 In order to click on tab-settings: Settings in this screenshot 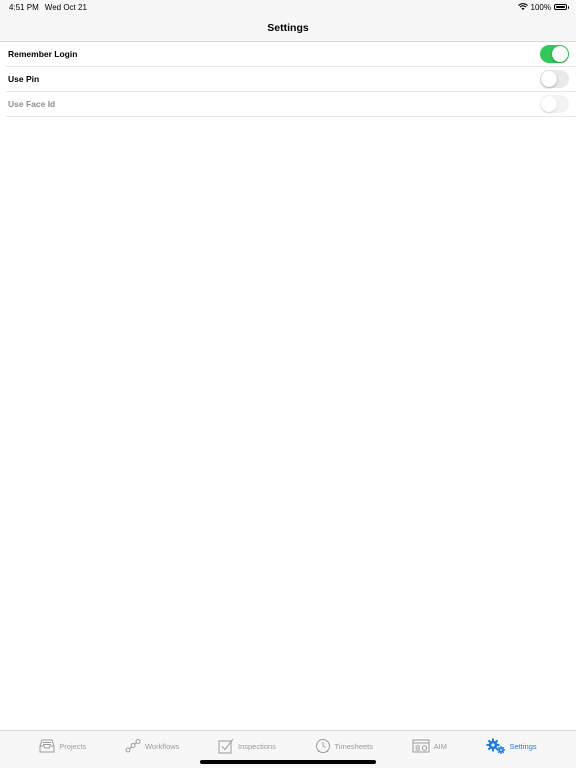, I will do `click(511, 746)`.